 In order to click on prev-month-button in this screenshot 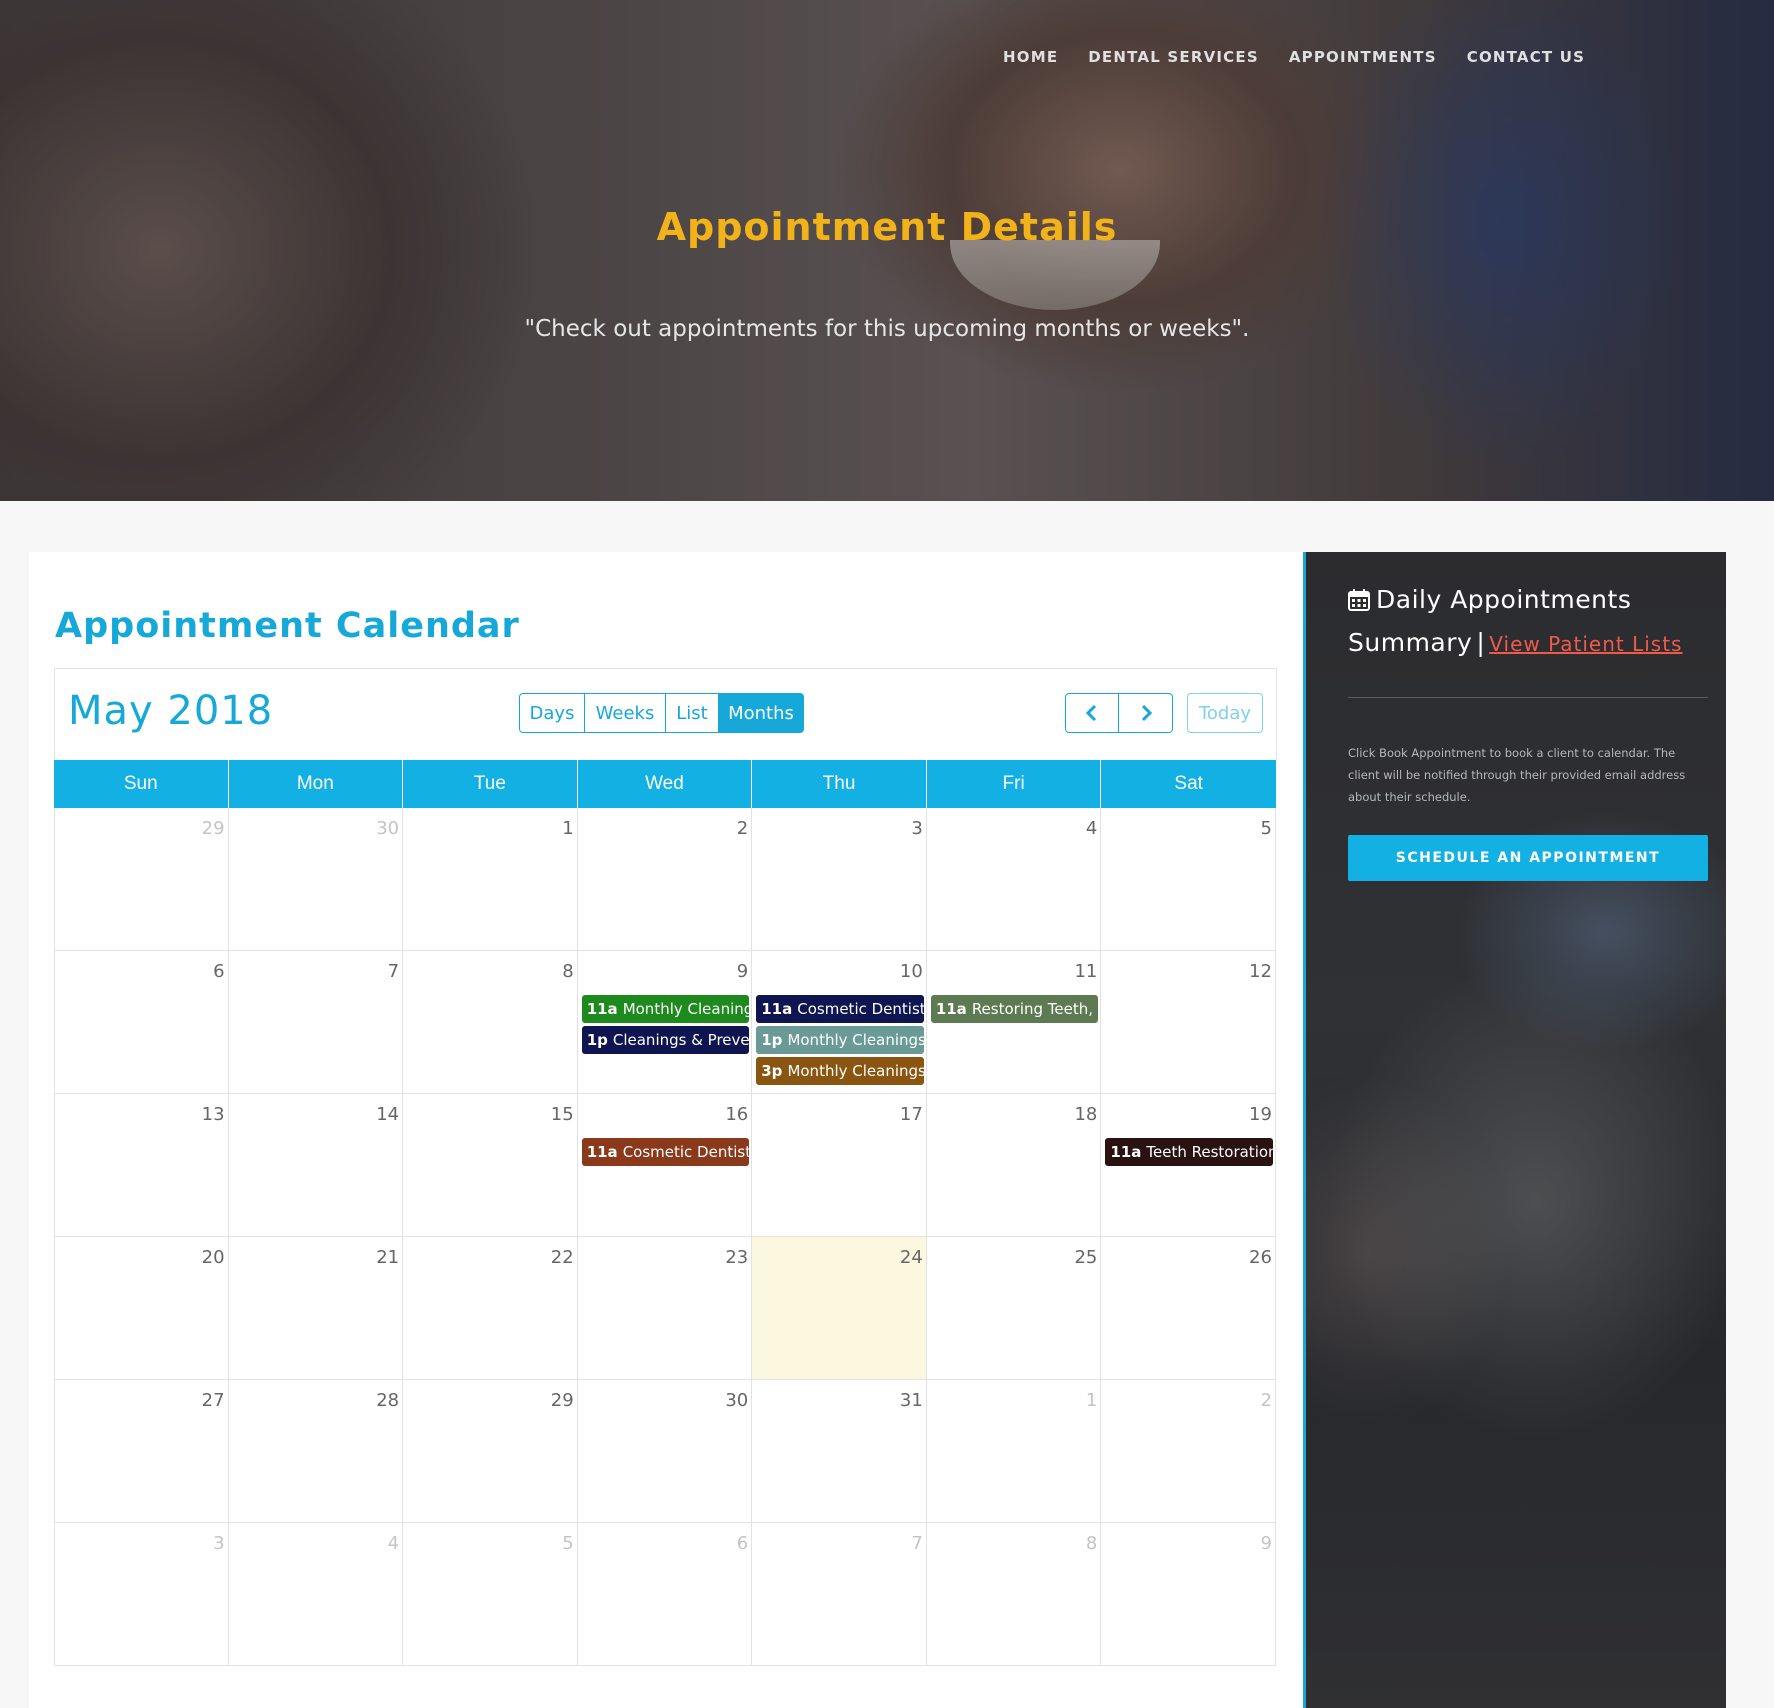, I will do `click(1092, 713)`.